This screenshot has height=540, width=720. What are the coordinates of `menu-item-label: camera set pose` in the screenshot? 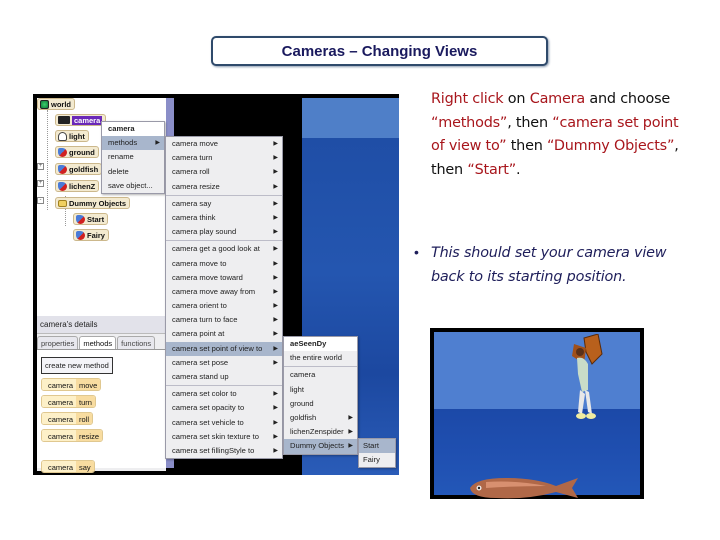 It's located at (200, 362).